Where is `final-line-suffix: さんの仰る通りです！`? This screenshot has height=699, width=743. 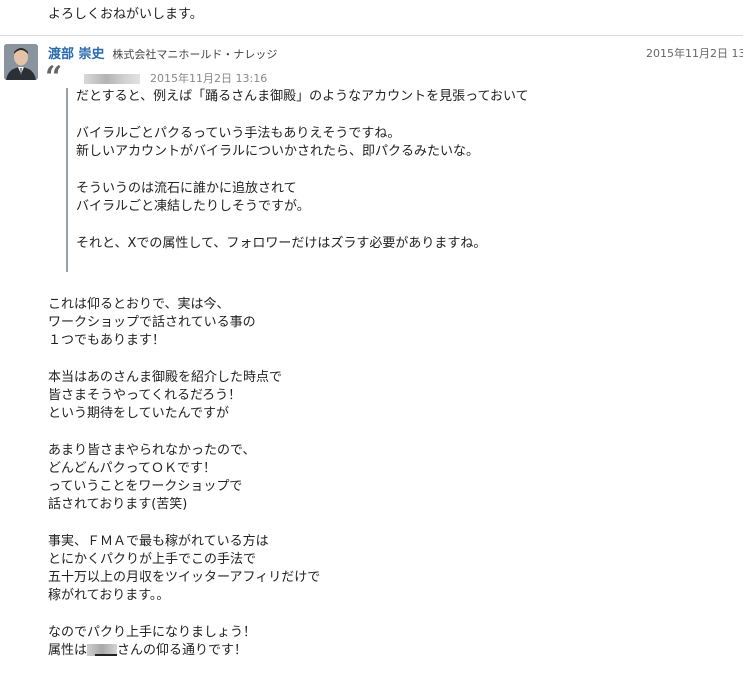 final-line-suffix: さんの仰る通りです！ is located at coordinates (182, 650).